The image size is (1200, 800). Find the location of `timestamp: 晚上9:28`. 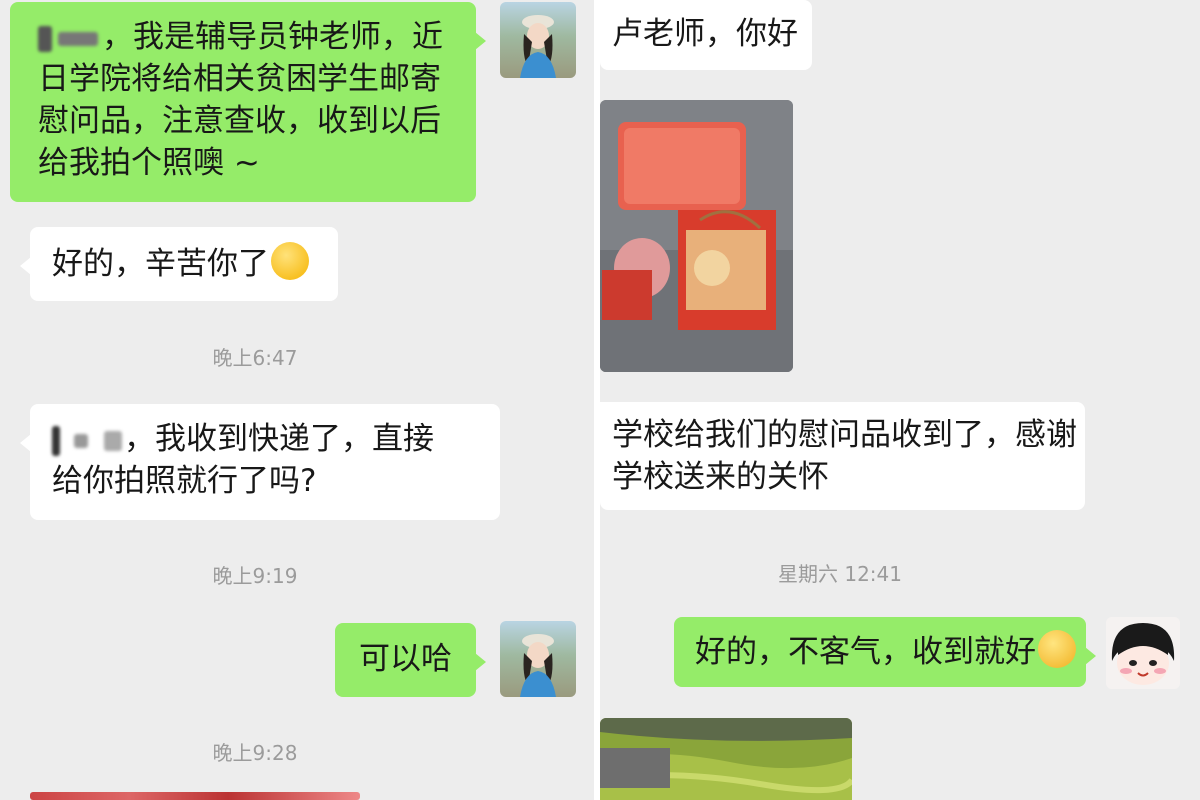

timestamp: 晚上9:28 is located at coordinates (255, 753).